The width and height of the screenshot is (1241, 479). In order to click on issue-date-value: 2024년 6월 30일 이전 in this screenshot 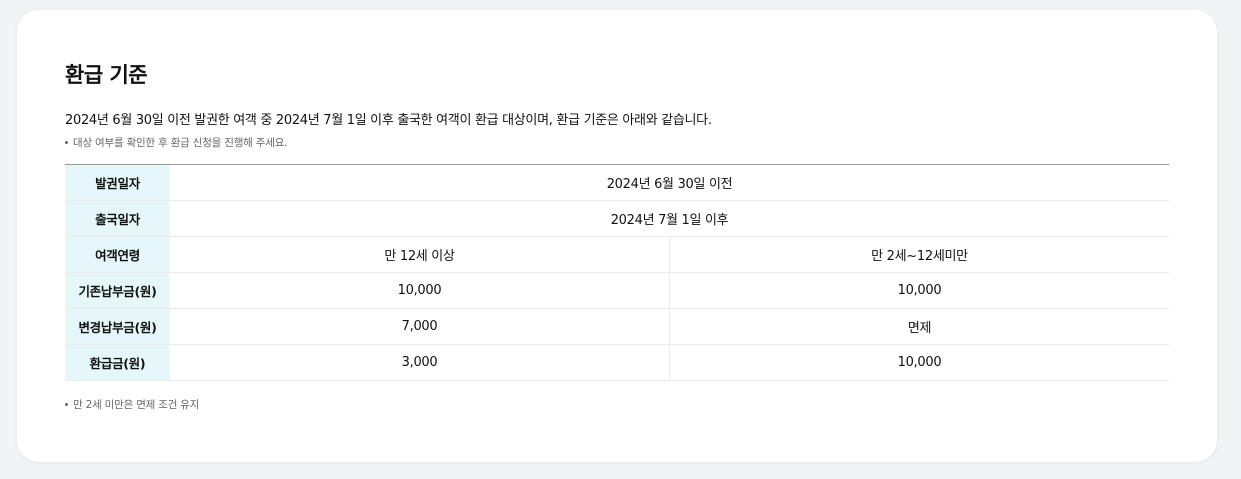, I will do `click(669, 182)`.